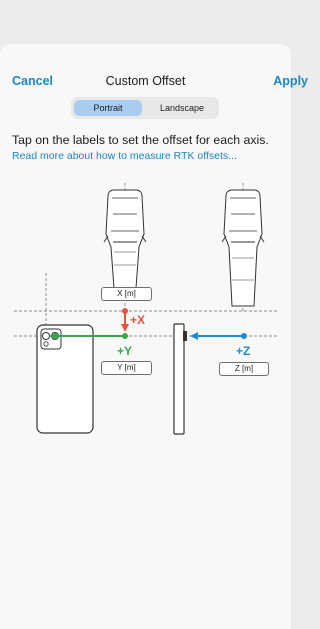  What do you see at coordinates (243, 248) in the screenshot?
I see `rtk-receiver-side-icon` at bounding box center [243, 248].